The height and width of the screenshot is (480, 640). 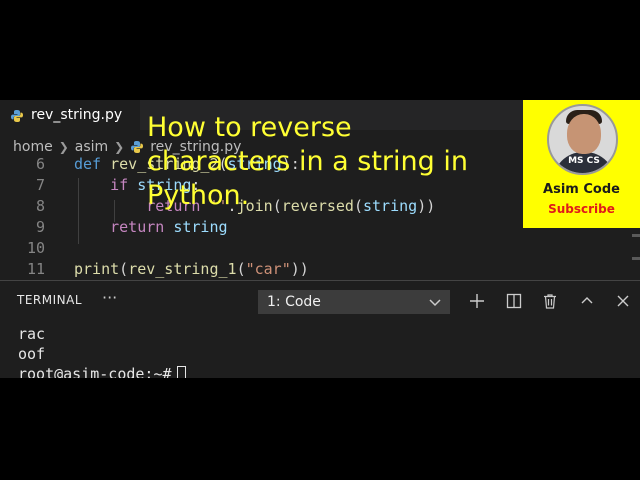 I want to click on split-icon, so click(x=514, y=301).